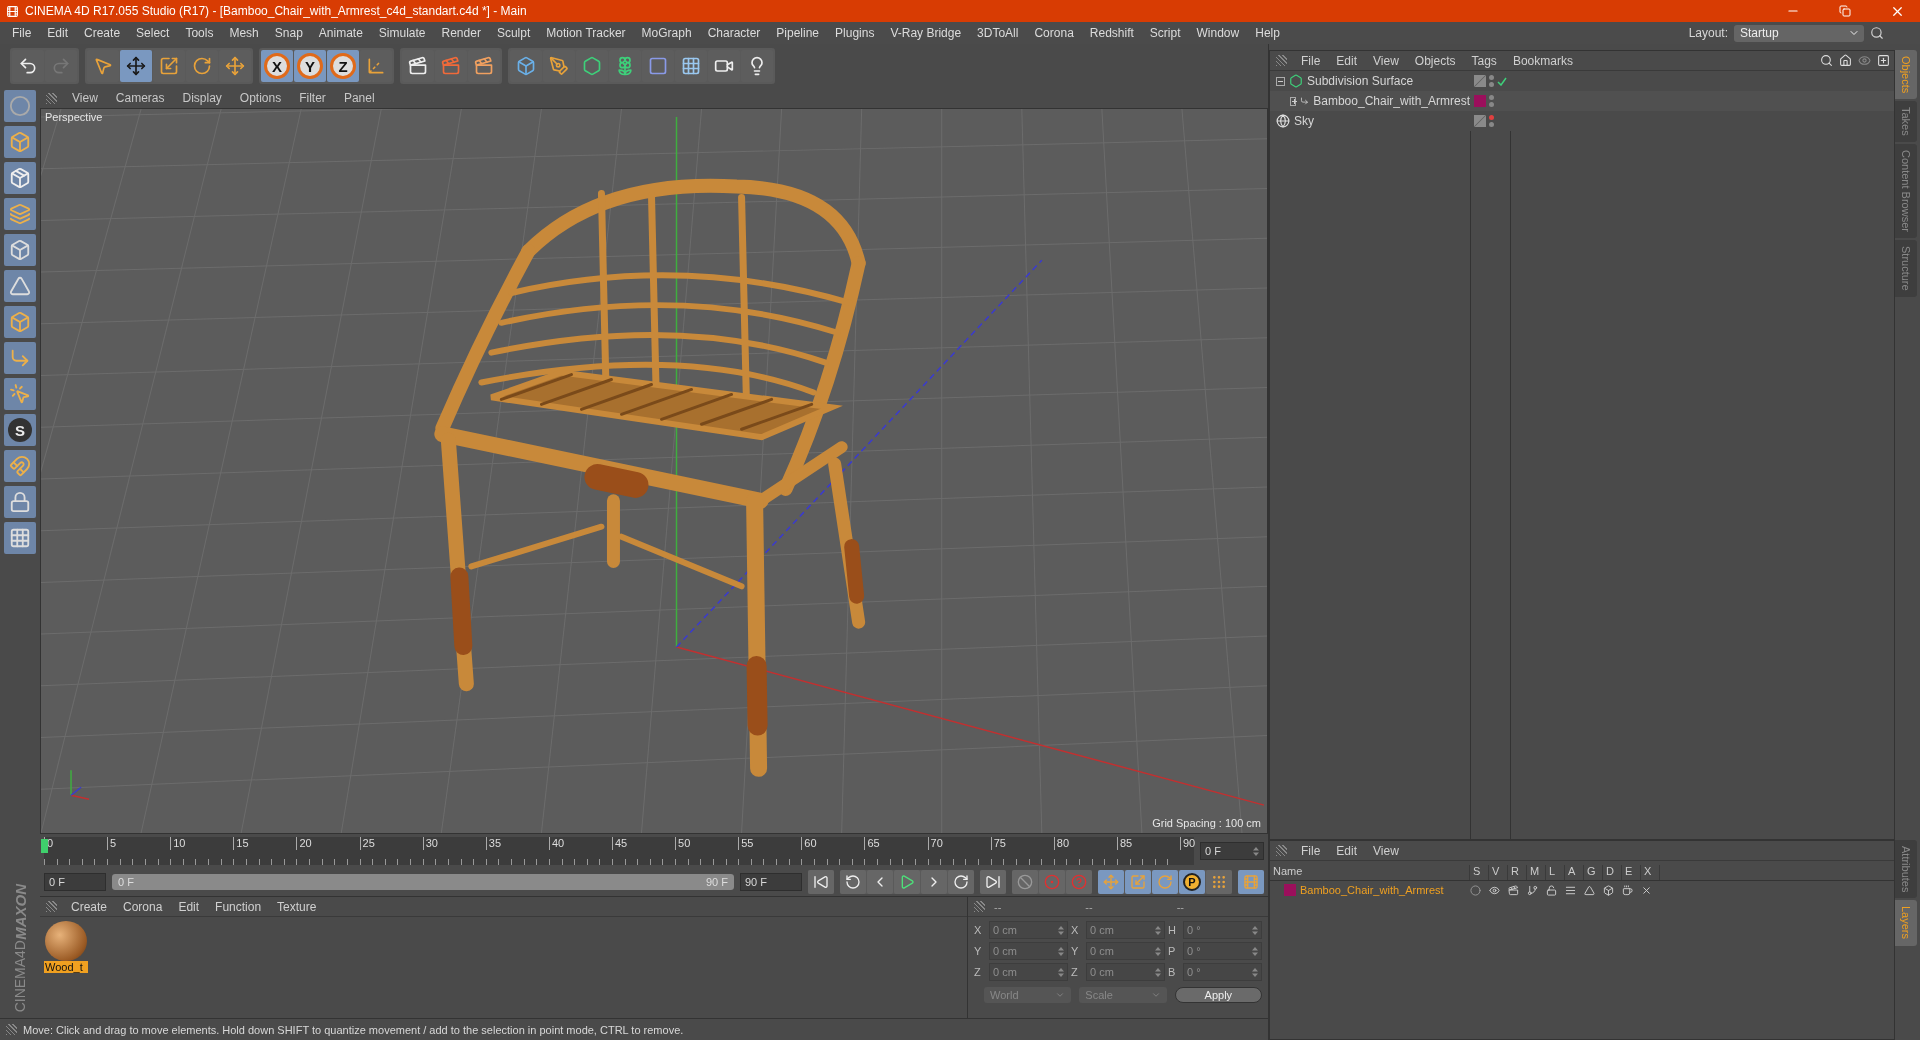 This screenshot has width=1920, height=1040. What do you see at coordinates (880, 882) in the screenshot?
I see `previous-frame-button` at bounding box center [880, 882].